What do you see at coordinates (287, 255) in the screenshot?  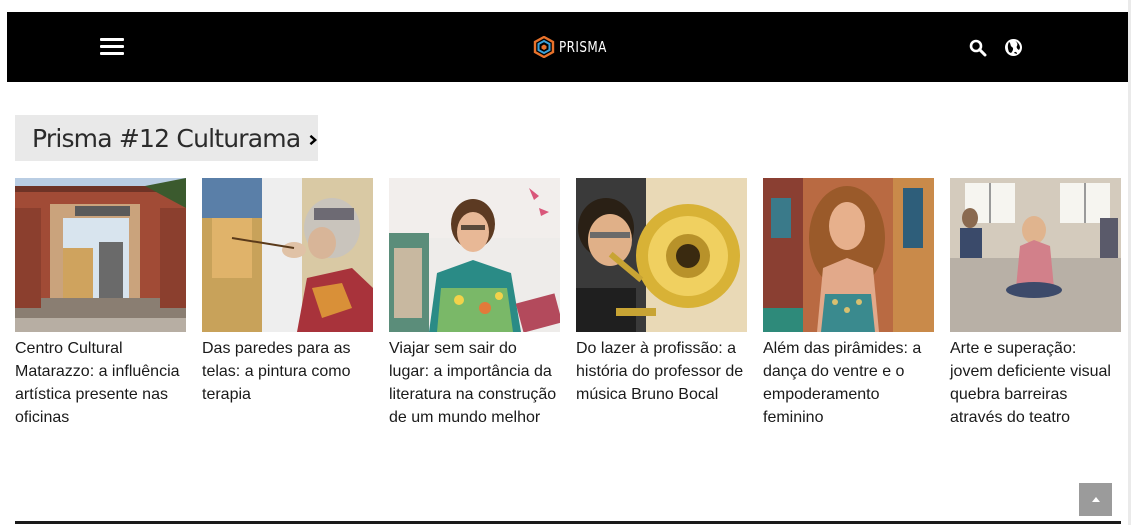 I see `woman-painting-photo` at bounding box center [287, 255].